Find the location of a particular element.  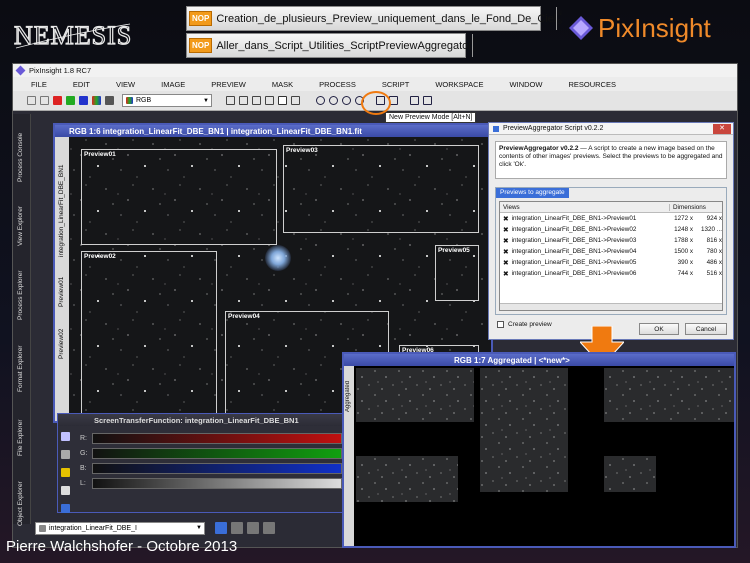

new-instance-icon is located at coordinates (65, 508).